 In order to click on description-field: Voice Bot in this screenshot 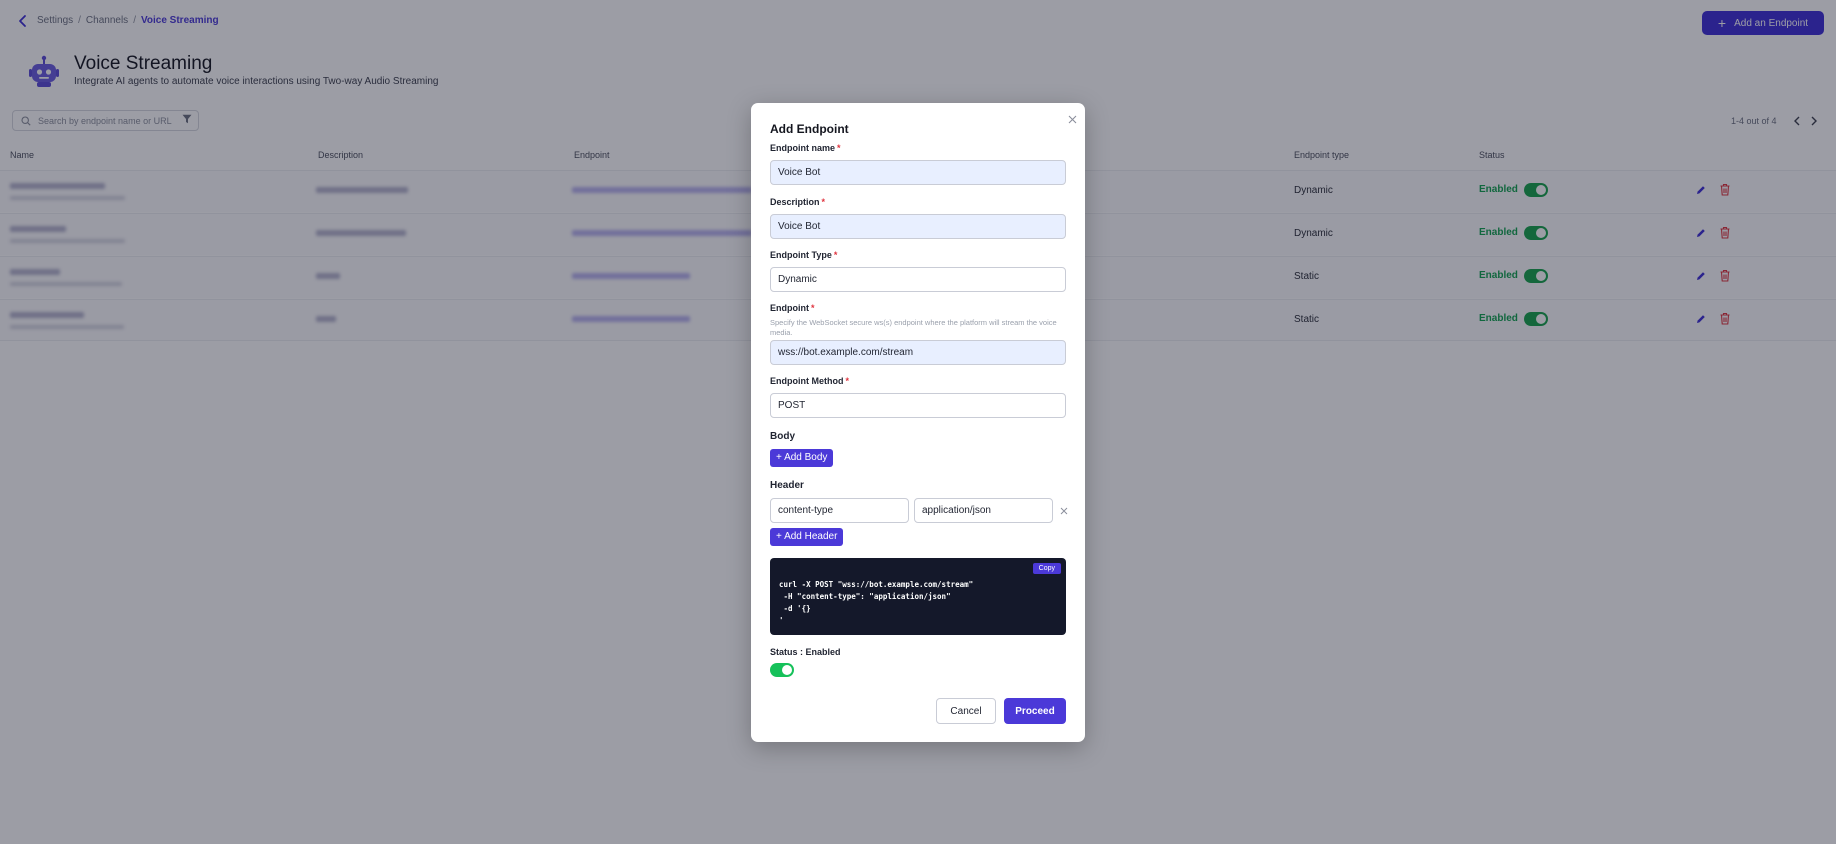, I will do `click(918, 226)`.